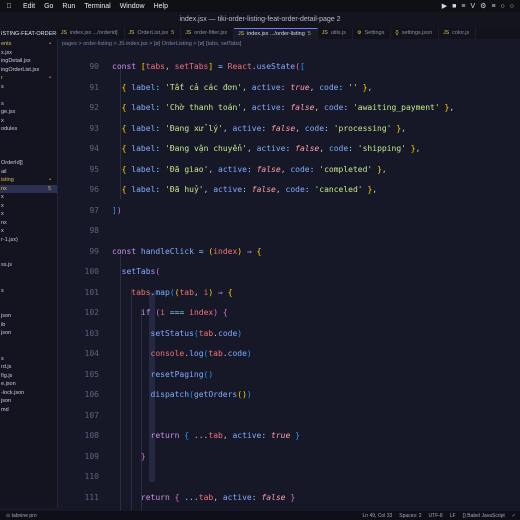  Describe the element at coordinates (28, 223) in the screenshot. I see `file-tree-item: nx` at that location.